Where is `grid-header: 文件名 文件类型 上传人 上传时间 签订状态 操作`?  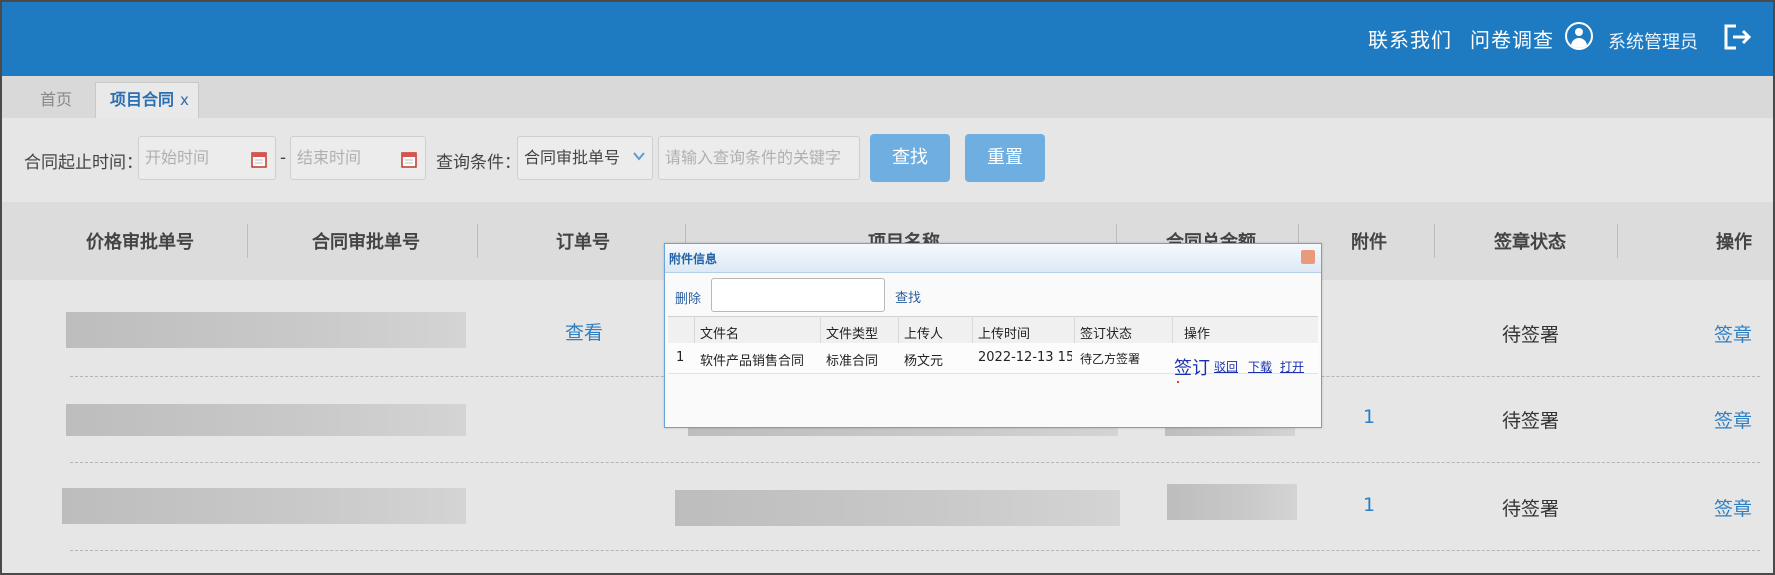
grid-header: 文件名 文件类型 上传人 上传时间 签订状态 操作 is located at coordinates (993, 330).